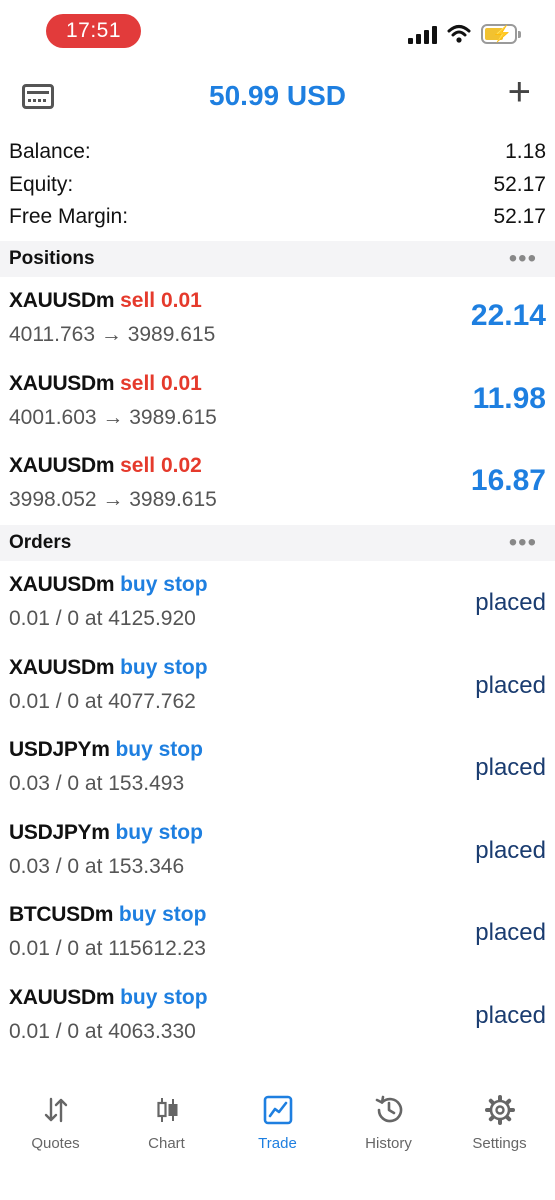  Describe the element at coordinates (97, 866) in the screenshot. I see `order-details: 0.03 / 0 at 153.346` at that location.